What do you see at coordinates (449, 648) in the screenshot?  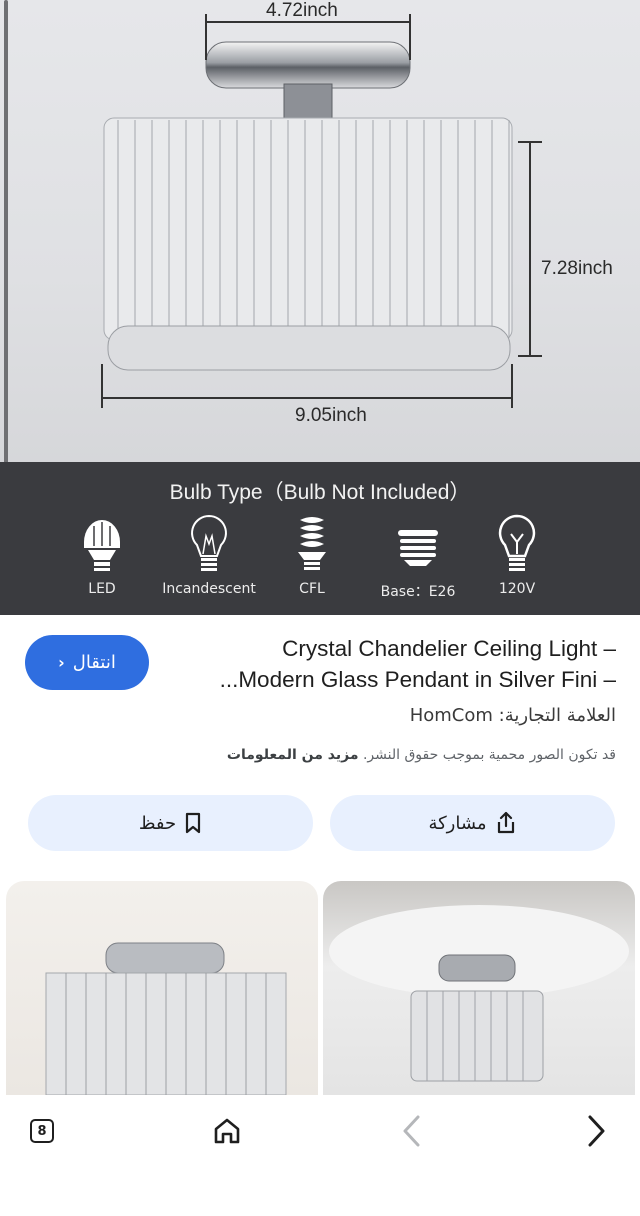 I see `product-title-line-1: Crystal Chandelier Ceiling Light –` at bounding box center [449, 648].